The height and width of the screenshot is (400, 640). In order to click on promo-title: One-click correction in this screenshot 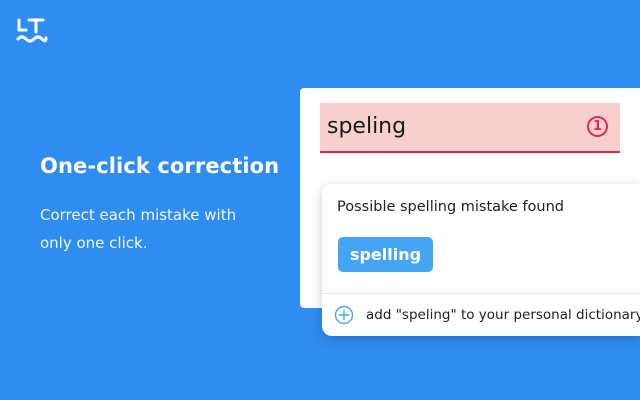, I will do `click(160, 166)`.